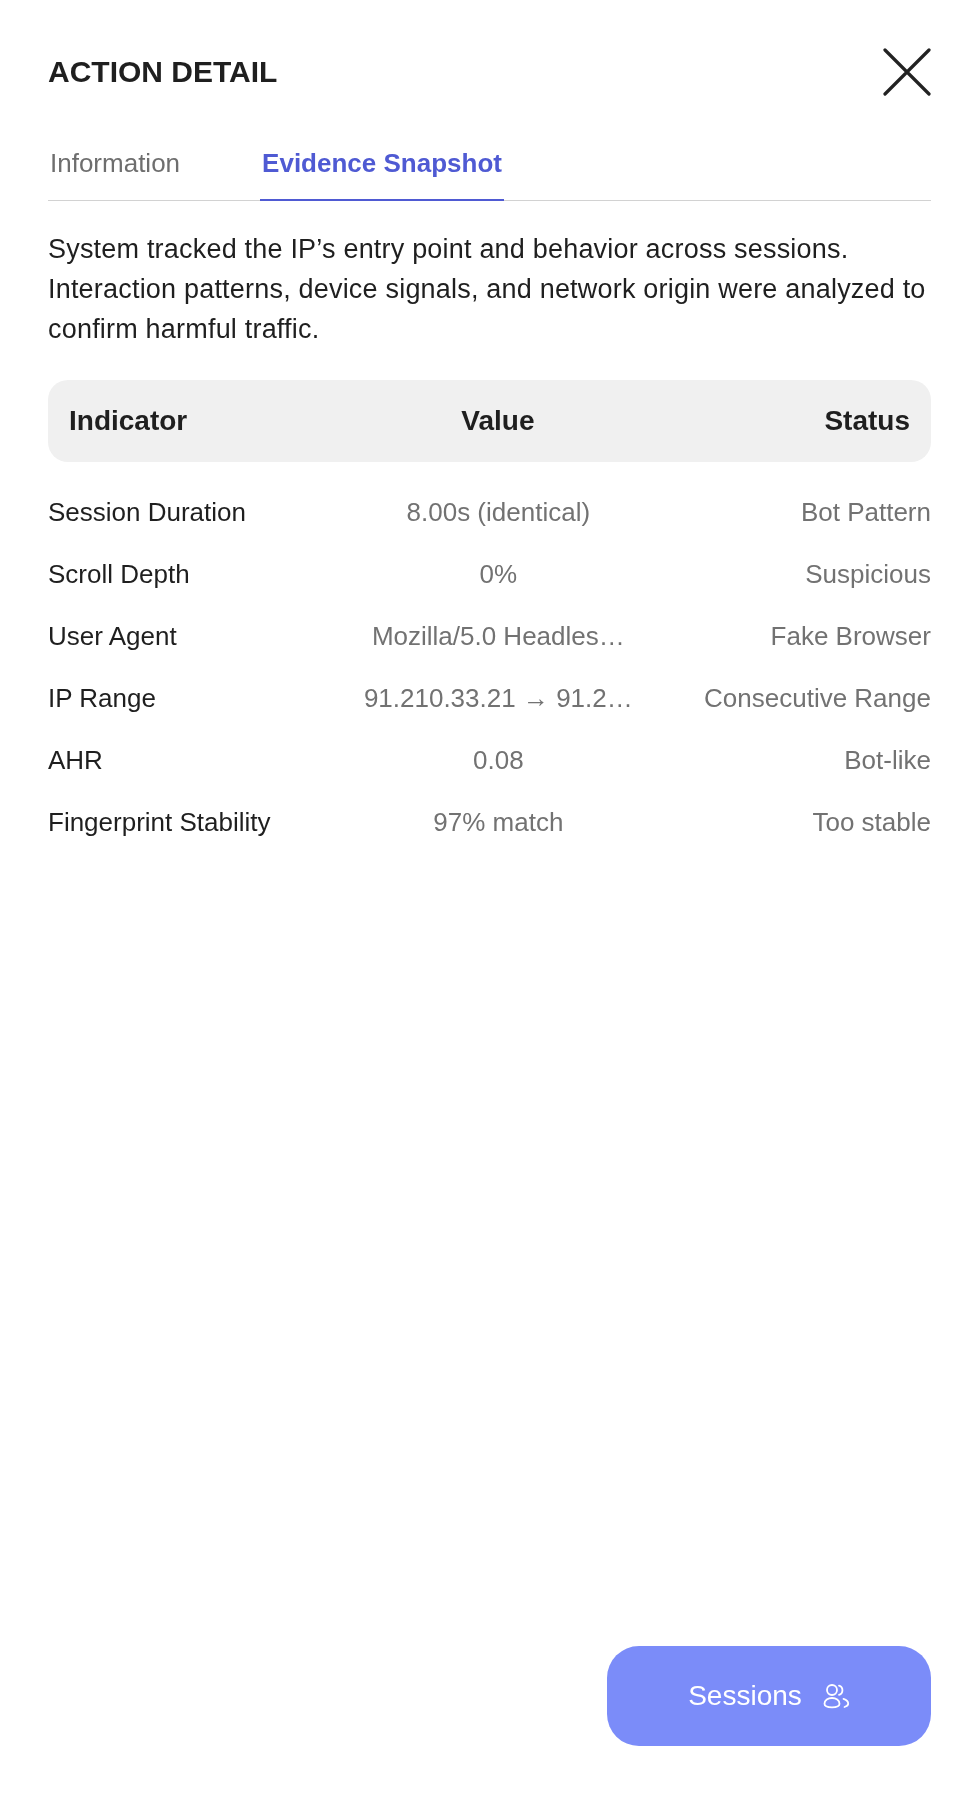  What do you see at coordinates (128, 420) in the screenshot?
I see `column-header: Indicator` at bounding box center [128, 420].